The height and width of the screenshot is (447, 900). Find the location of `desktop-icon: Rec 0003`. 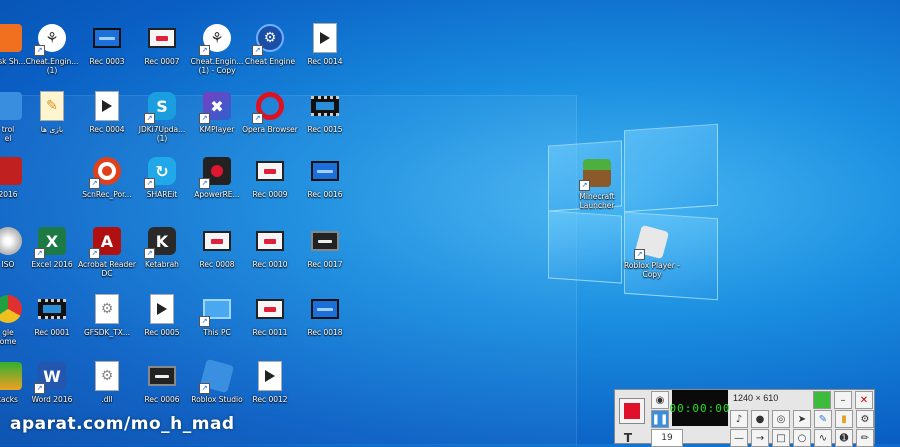

desktop-icon: Rec 0003 is located at coordinates (107, 44).